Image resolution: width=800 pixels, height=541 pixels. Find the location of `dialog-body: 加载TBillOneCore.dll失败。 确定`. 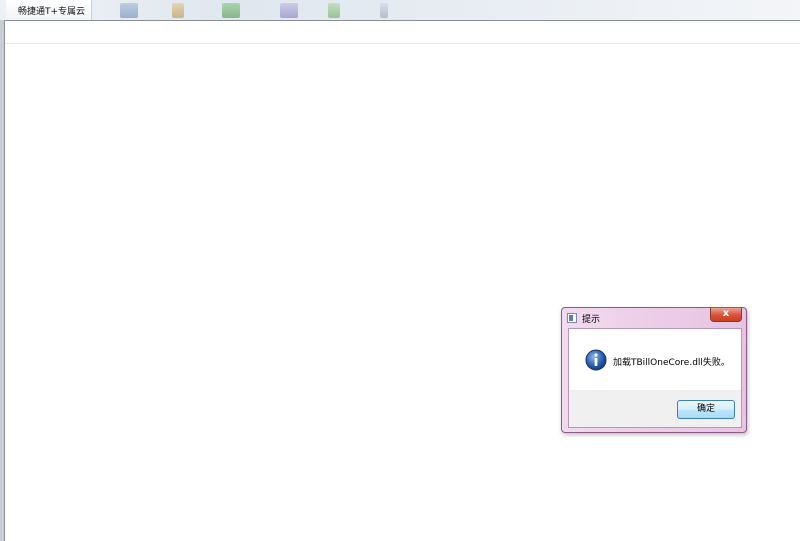

dialog-body: 加载TBillOneCore.dll失败。 确定 is located at coordinates (655, 378).